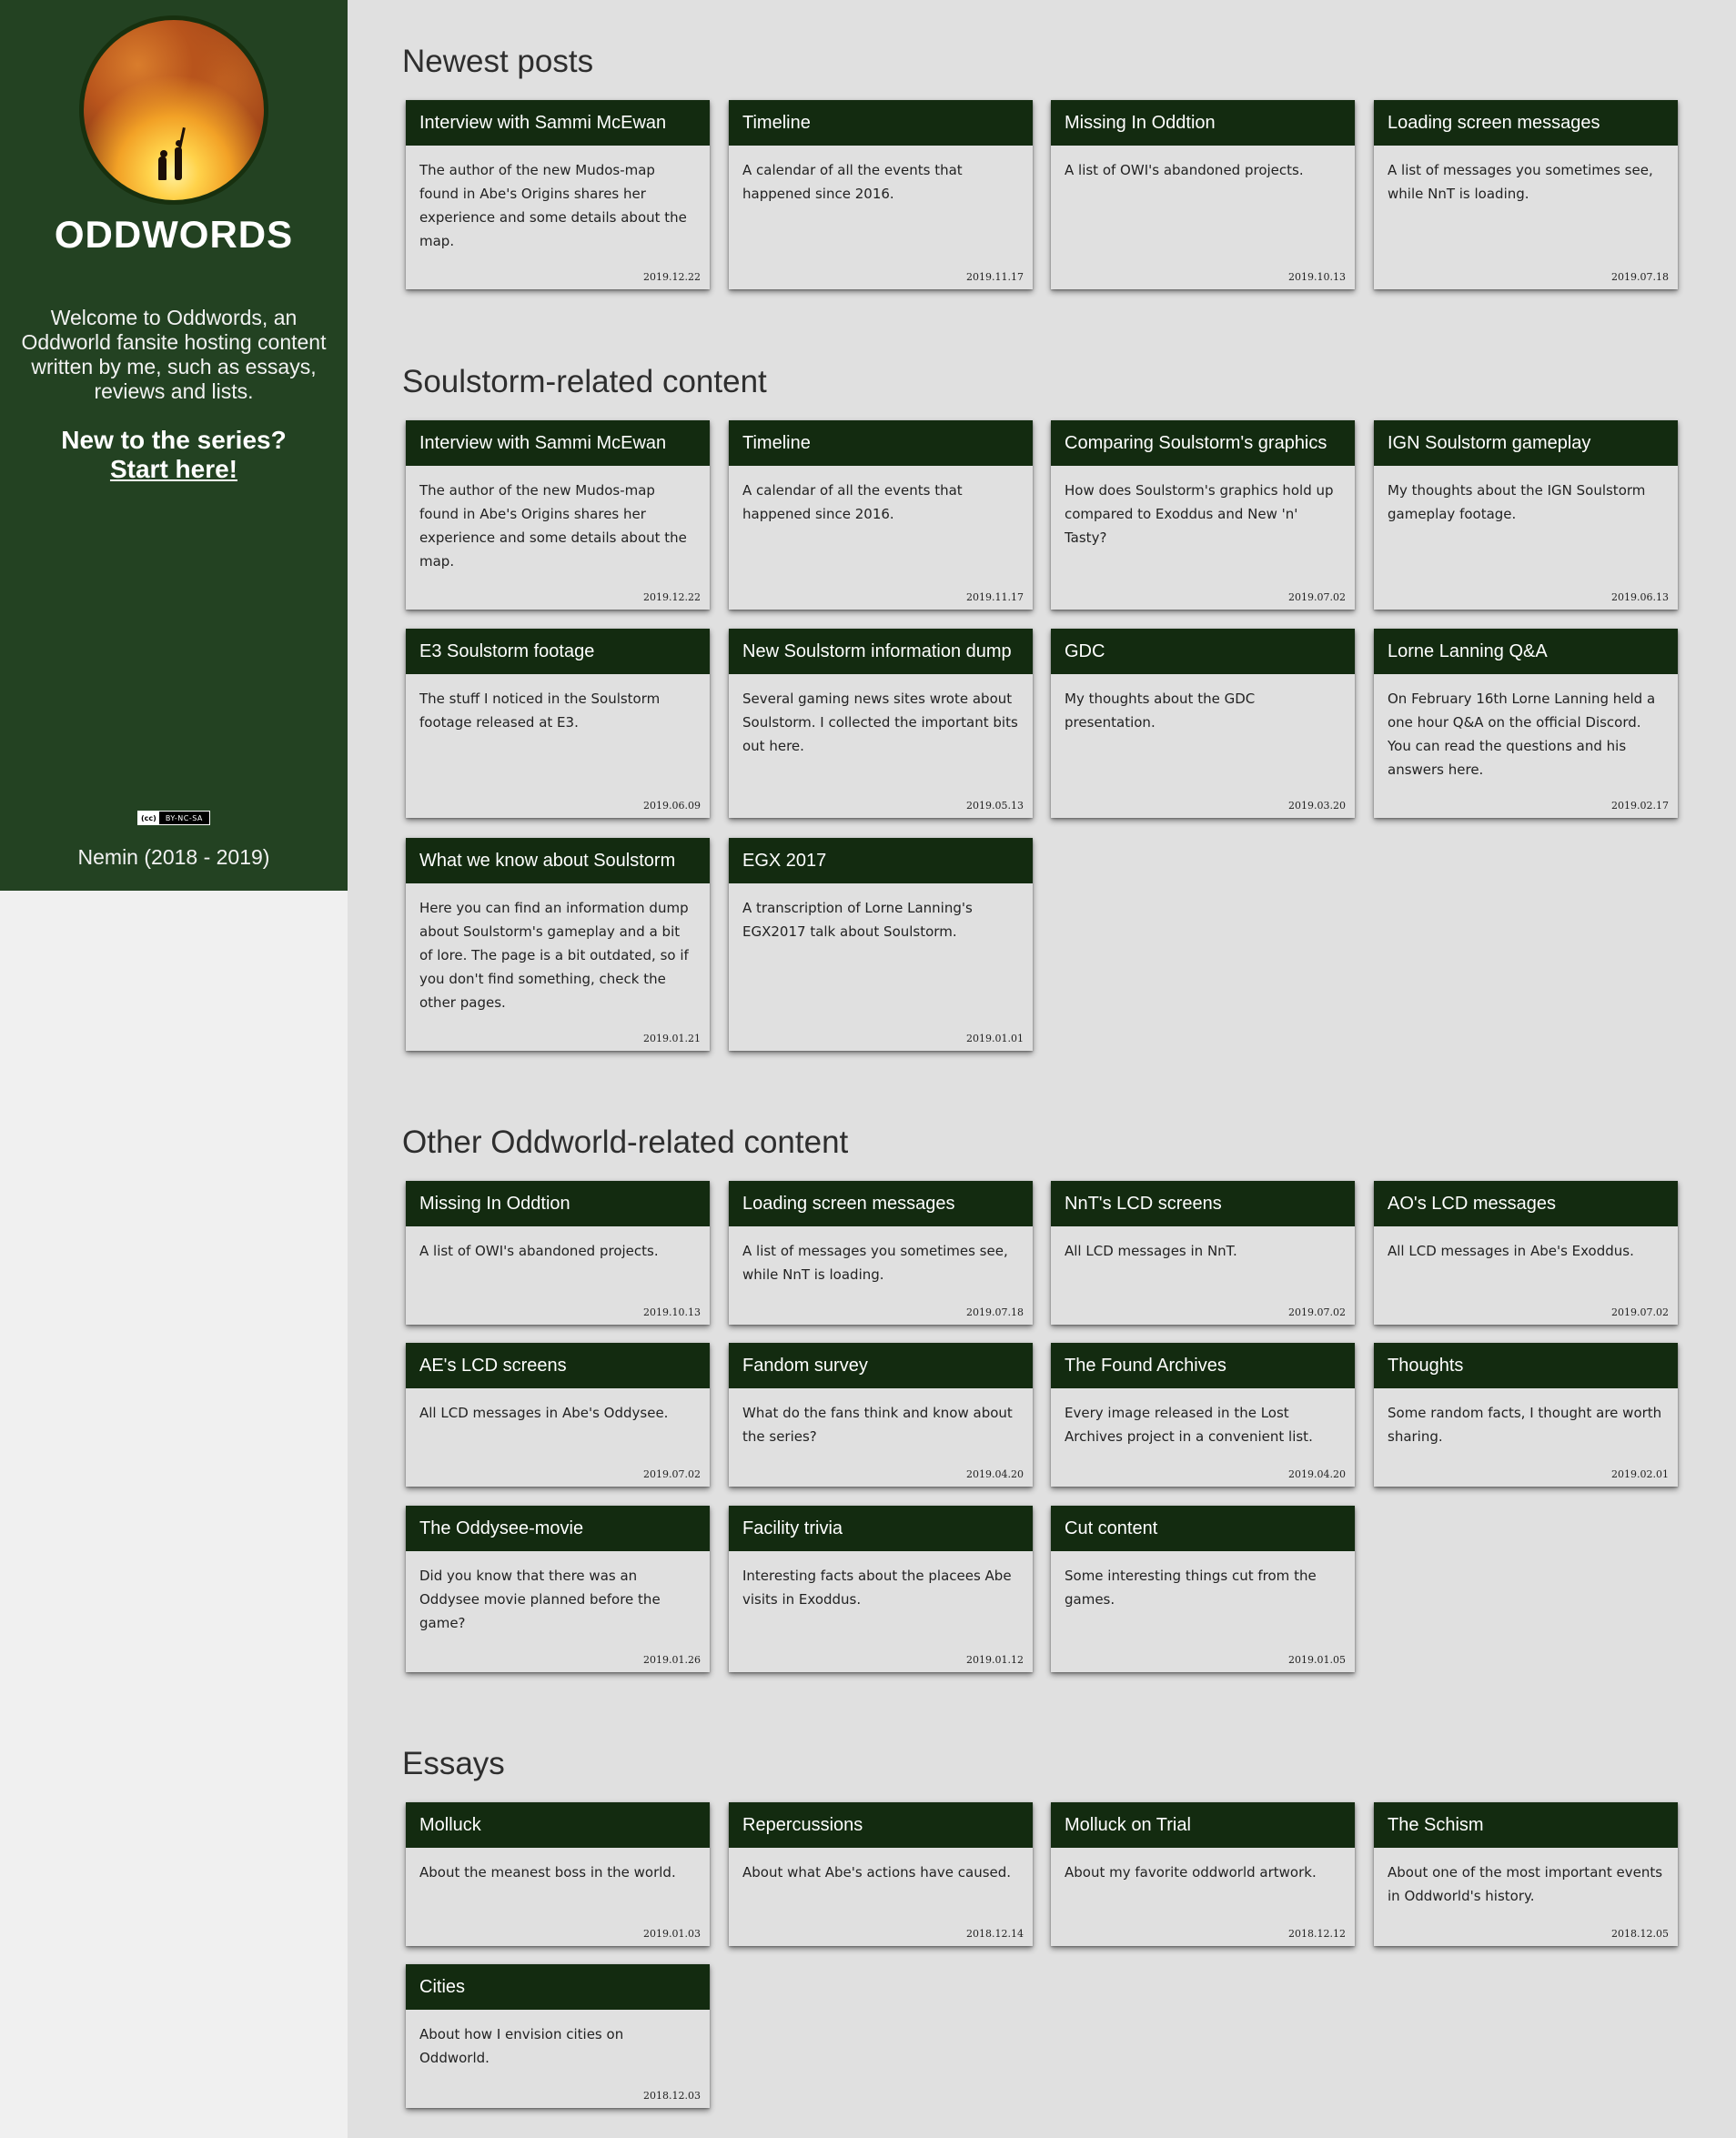  What do you see at coordinates (1526, 651) in the screenshot?
I see `post-card-title: Lorne Lanning Q&A` at bounding box center [1526, 651].